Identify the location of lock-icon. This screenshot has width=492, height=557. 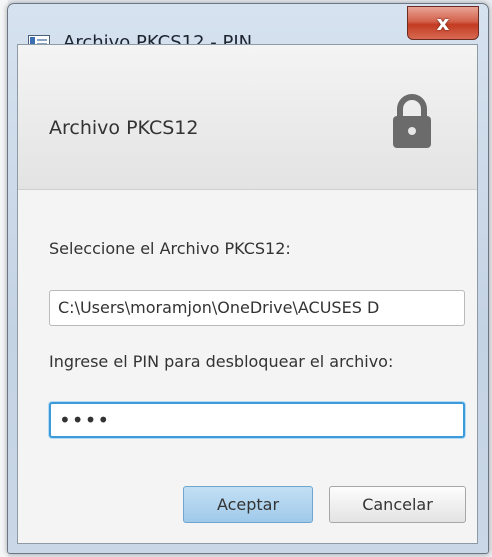
(412, 121).